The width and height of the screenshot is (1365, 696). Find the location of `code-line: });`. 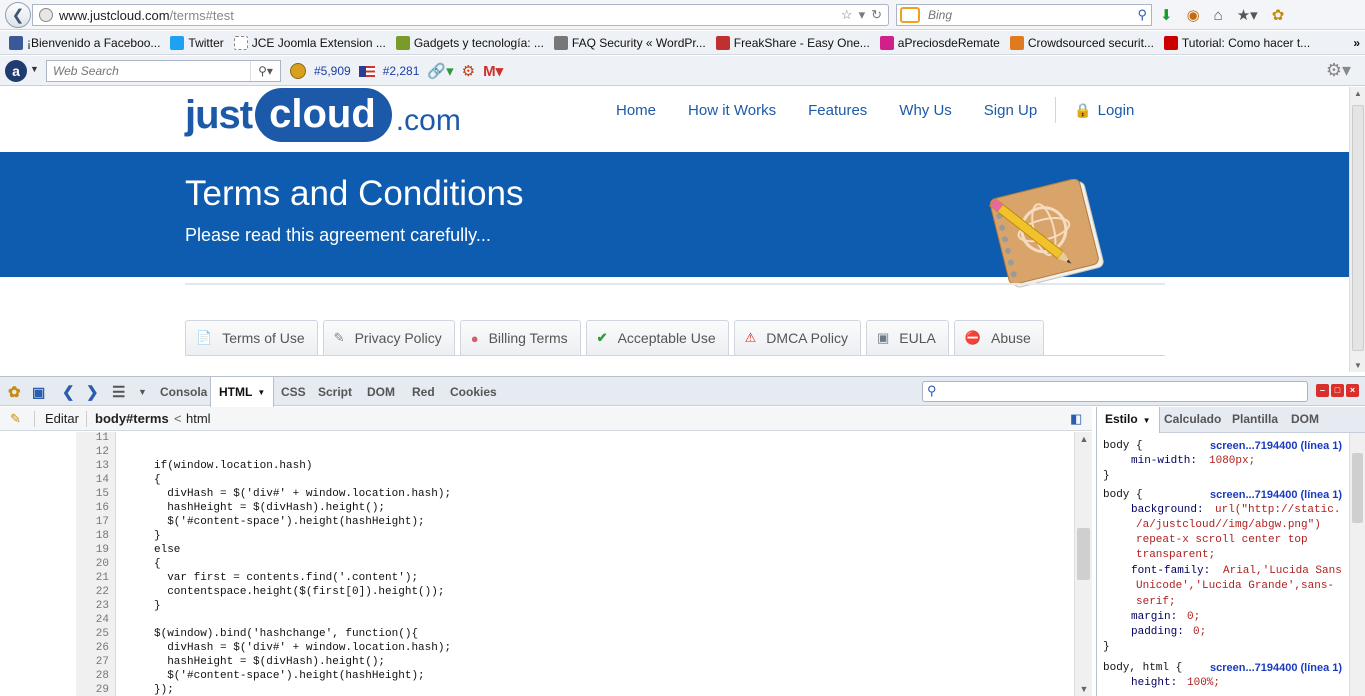

code-line: }); is located at coordinates (164, 690).